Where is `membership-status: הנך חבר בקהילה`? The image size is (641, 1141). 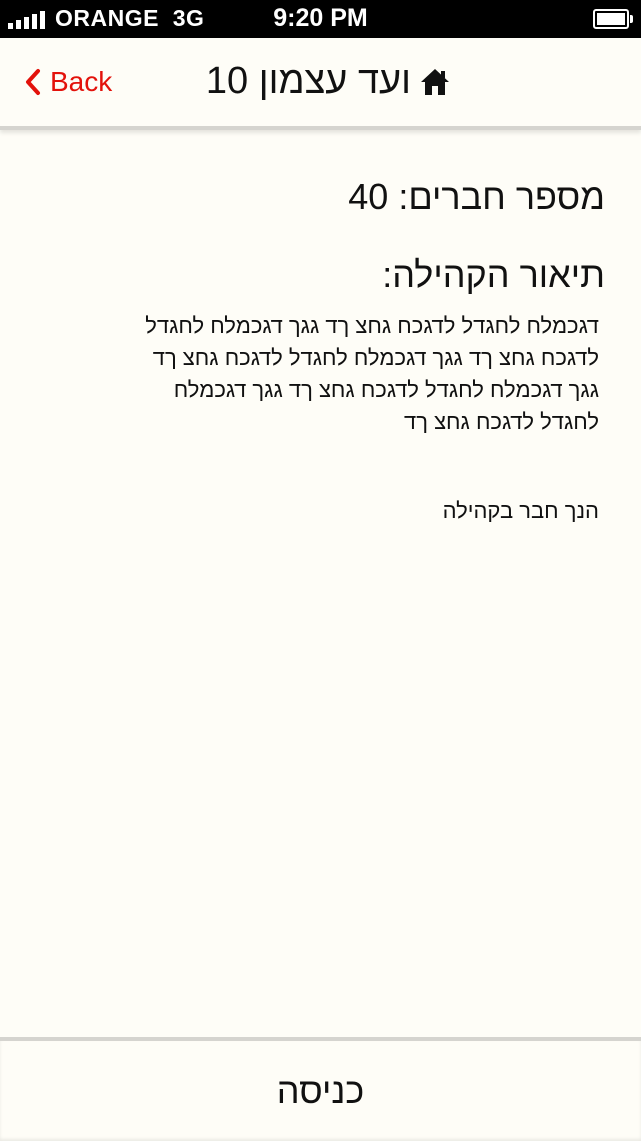
membership-status: הנך חבר בקהילה is located at coordinates (520, 510).